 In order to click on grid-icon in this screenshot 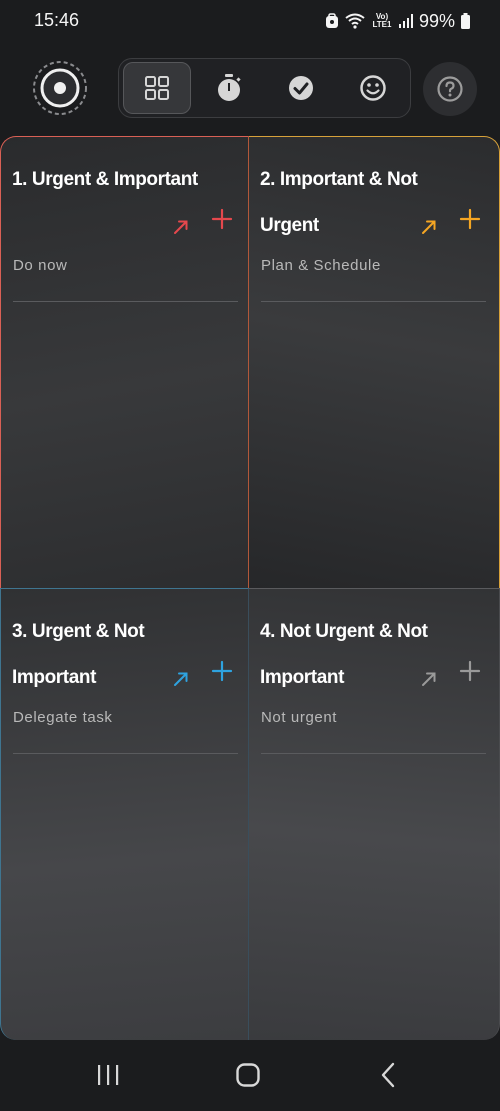, I will do `click(157, 88)`.